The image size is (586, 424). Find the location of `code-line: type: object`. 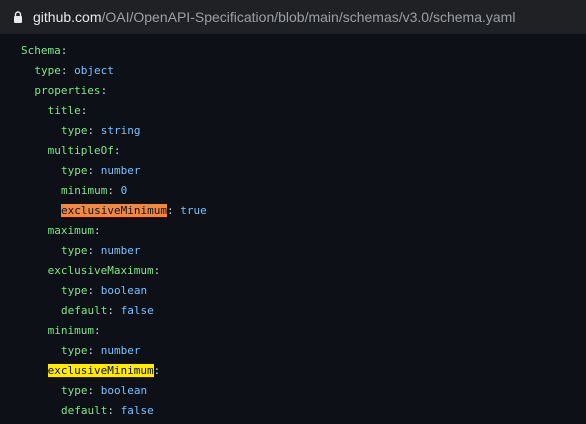

code-line: type: object is located at coordinates (293, 71).